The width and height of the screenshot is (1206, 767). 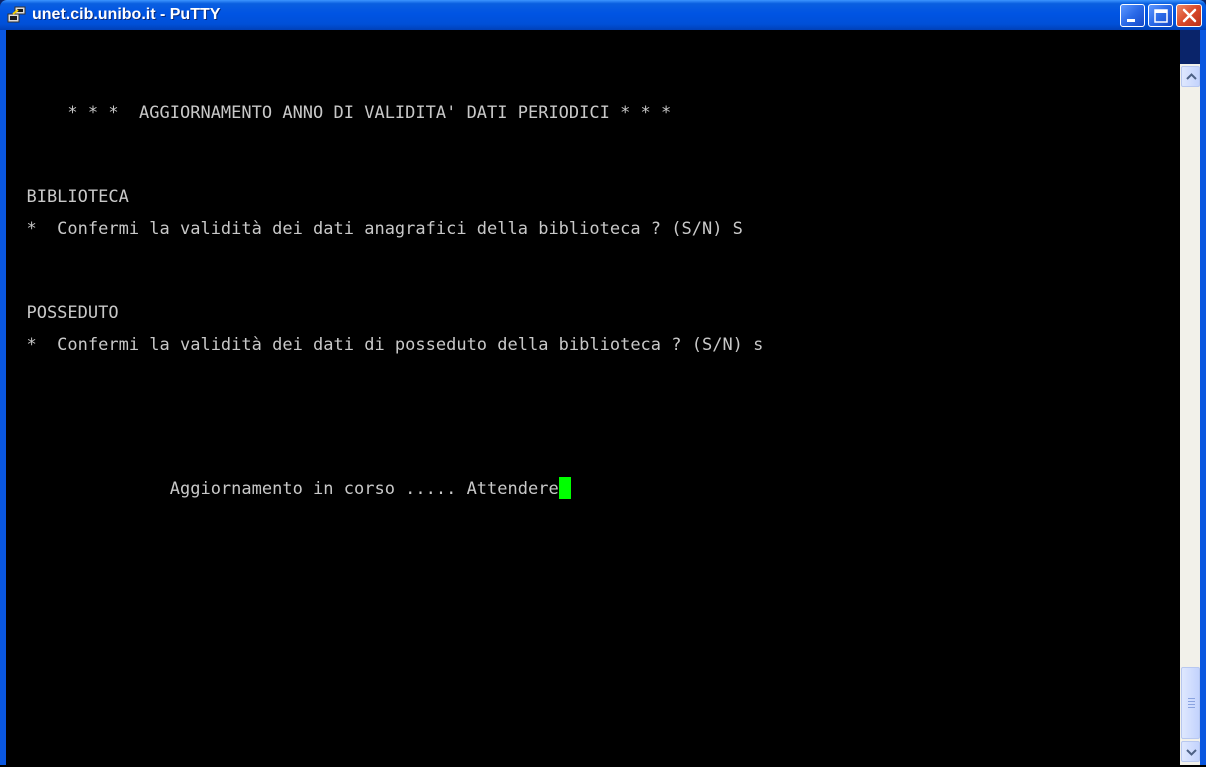 I want to click on minimize-button, so click(x=1132, y=15).